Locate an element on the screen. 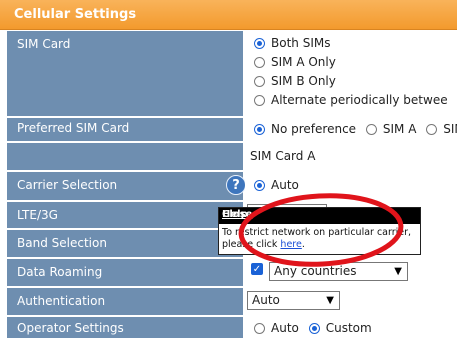 The image size is (457, 338). sim-card-label-cell: SIM Card is located at coordinates (125, 73).